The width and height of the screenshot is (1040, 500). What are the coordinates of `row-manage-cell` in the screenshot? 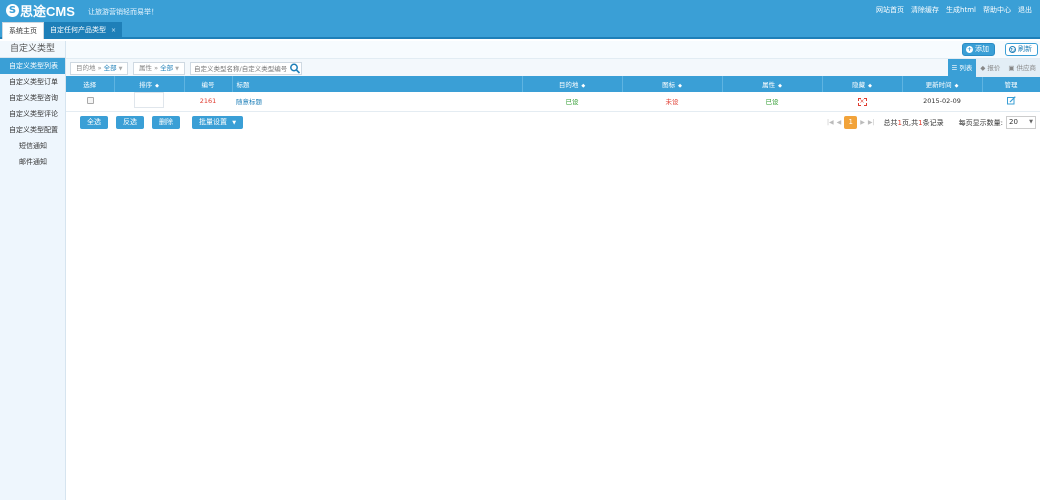 It's located at (1011, 102).